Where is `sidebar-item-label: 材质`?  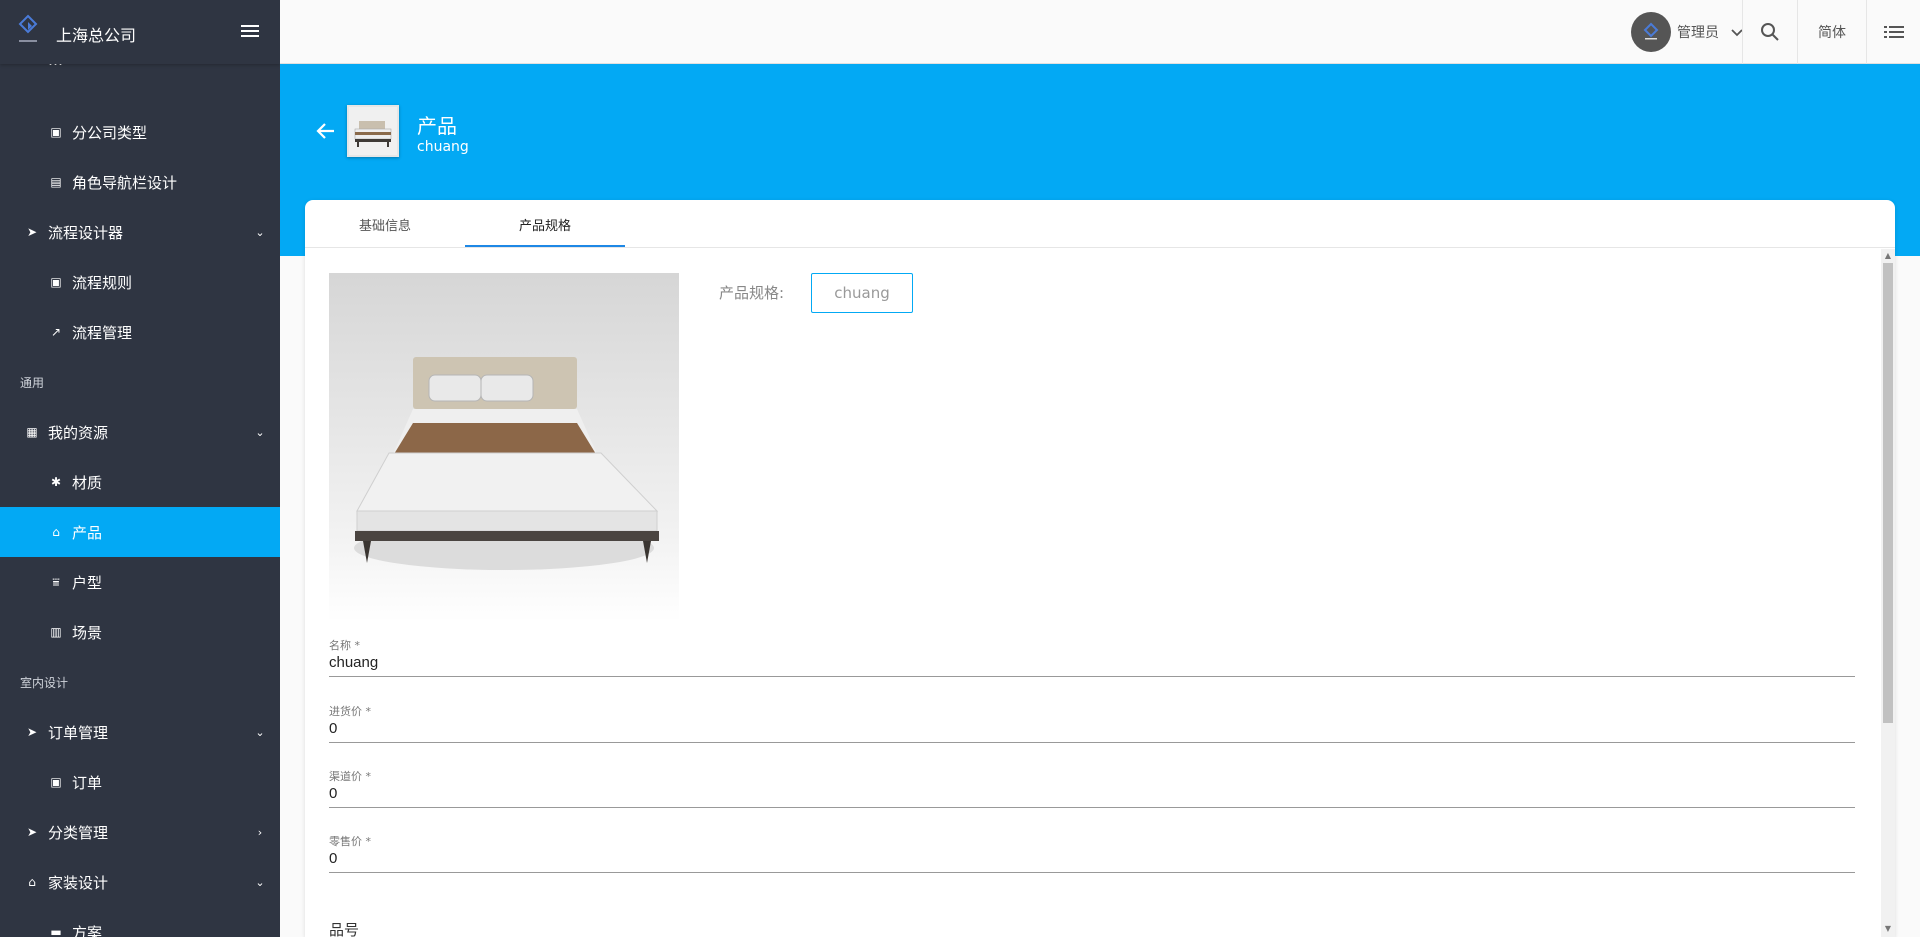 sidebar-item-label: 材质 is located at coordinates (87, 482).